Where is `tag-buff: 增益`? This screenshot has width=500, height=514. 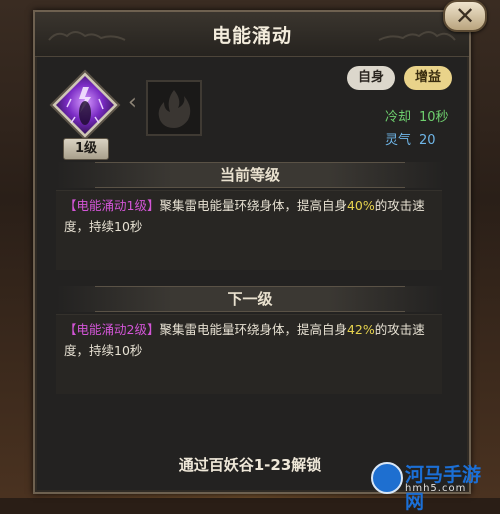 tag-buff: 增益 is located at coordinates (428, 78).